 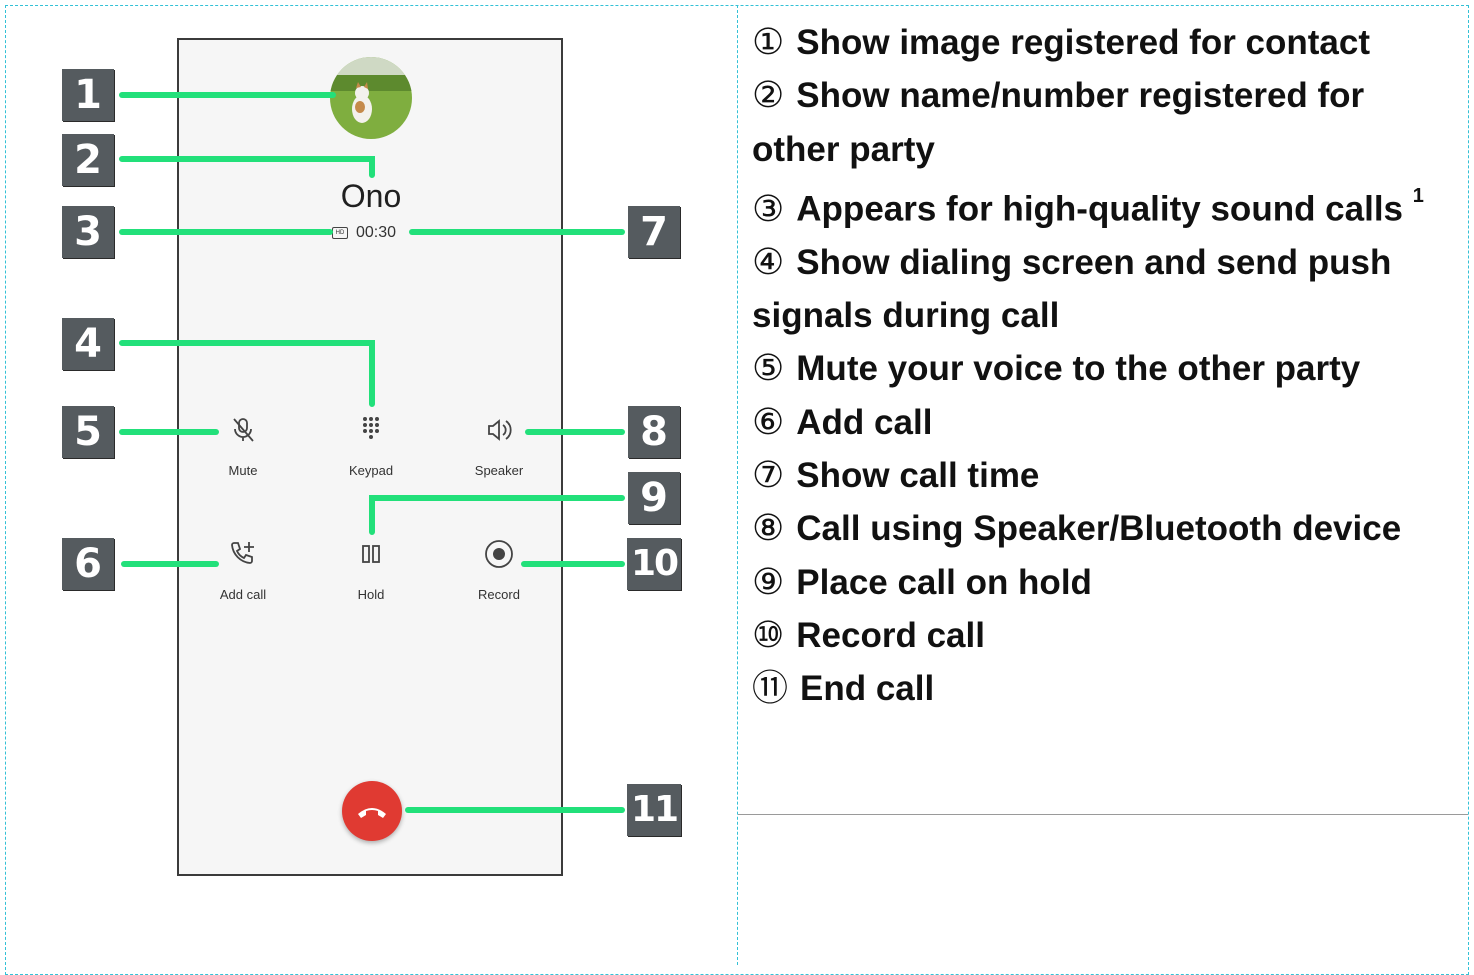 What do you see at coordinates (1061, 42) in the screenshot?
I see `legend-item: ① Show image registered for contact` at bounding box center [1061, 42].